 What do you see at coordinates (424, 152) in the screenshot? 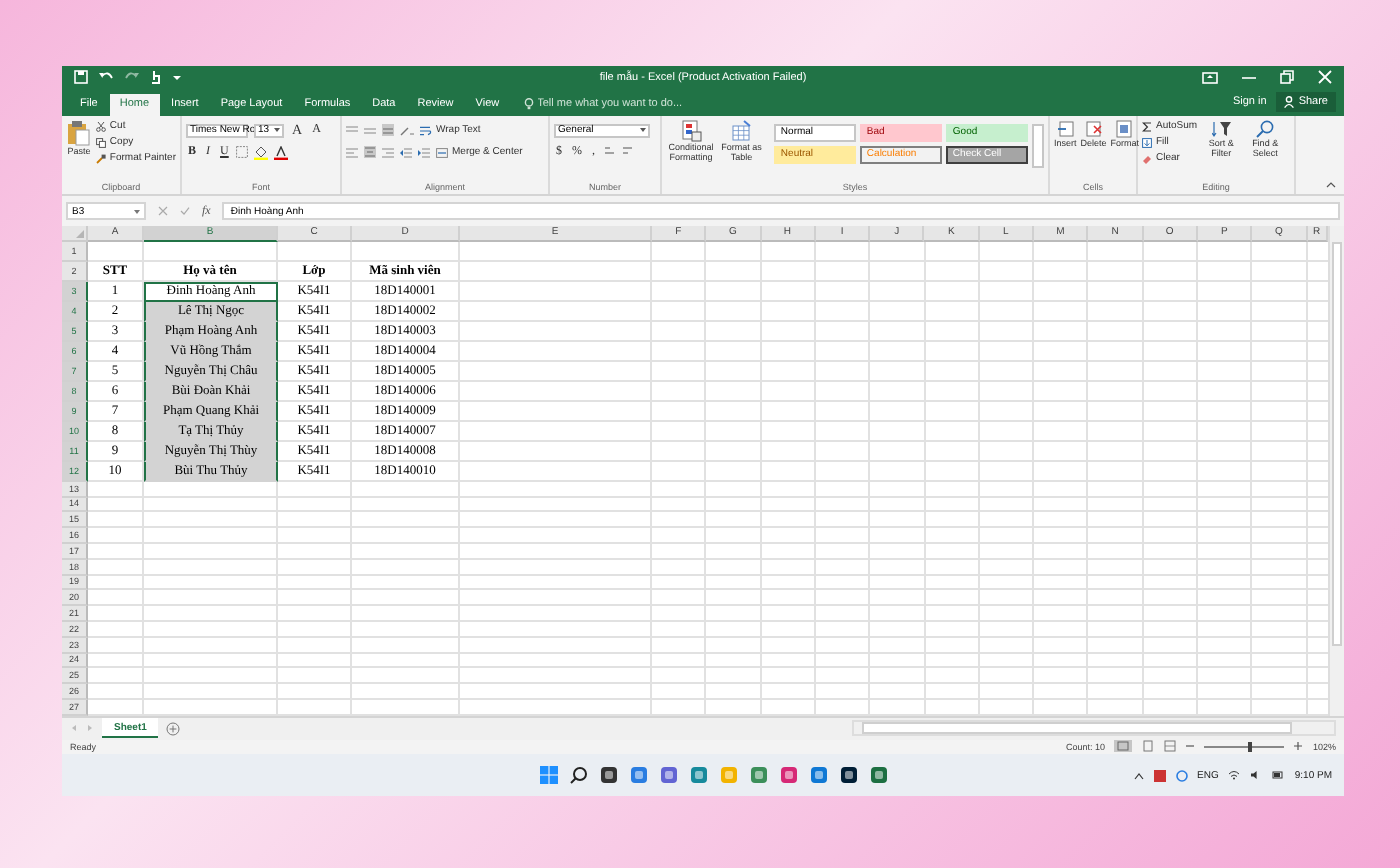
I see `increase-indent-icon` at bounding box center [424, 152].